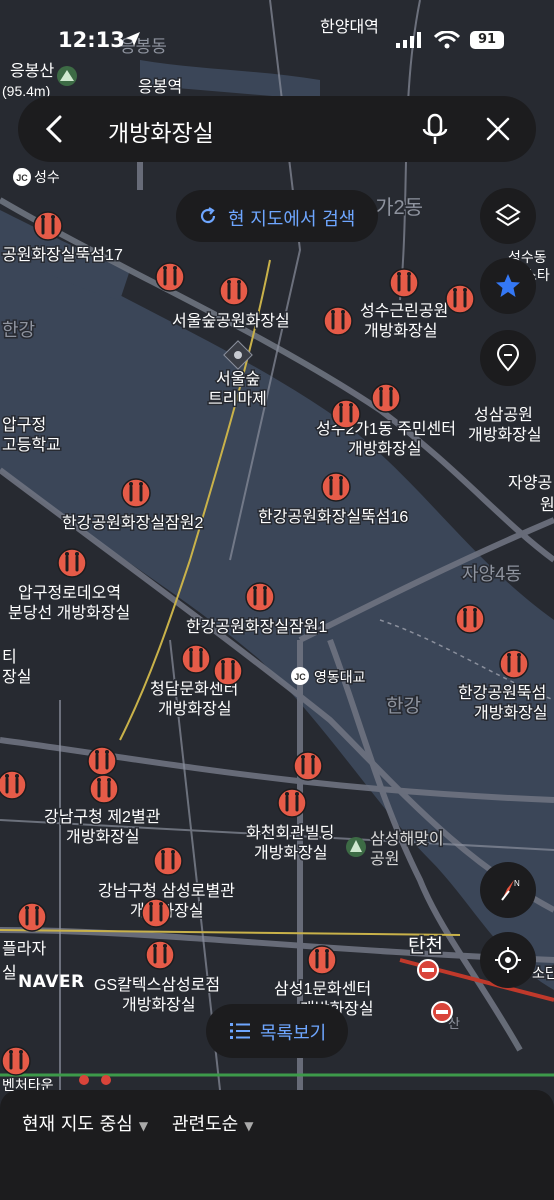 Image resolution: width=554 pixels, height=1200 pixels. What do you see at coordinates (492, 574) in the screenshot?
I see `map-label: 자양4동` at bounding box center [492, 574].